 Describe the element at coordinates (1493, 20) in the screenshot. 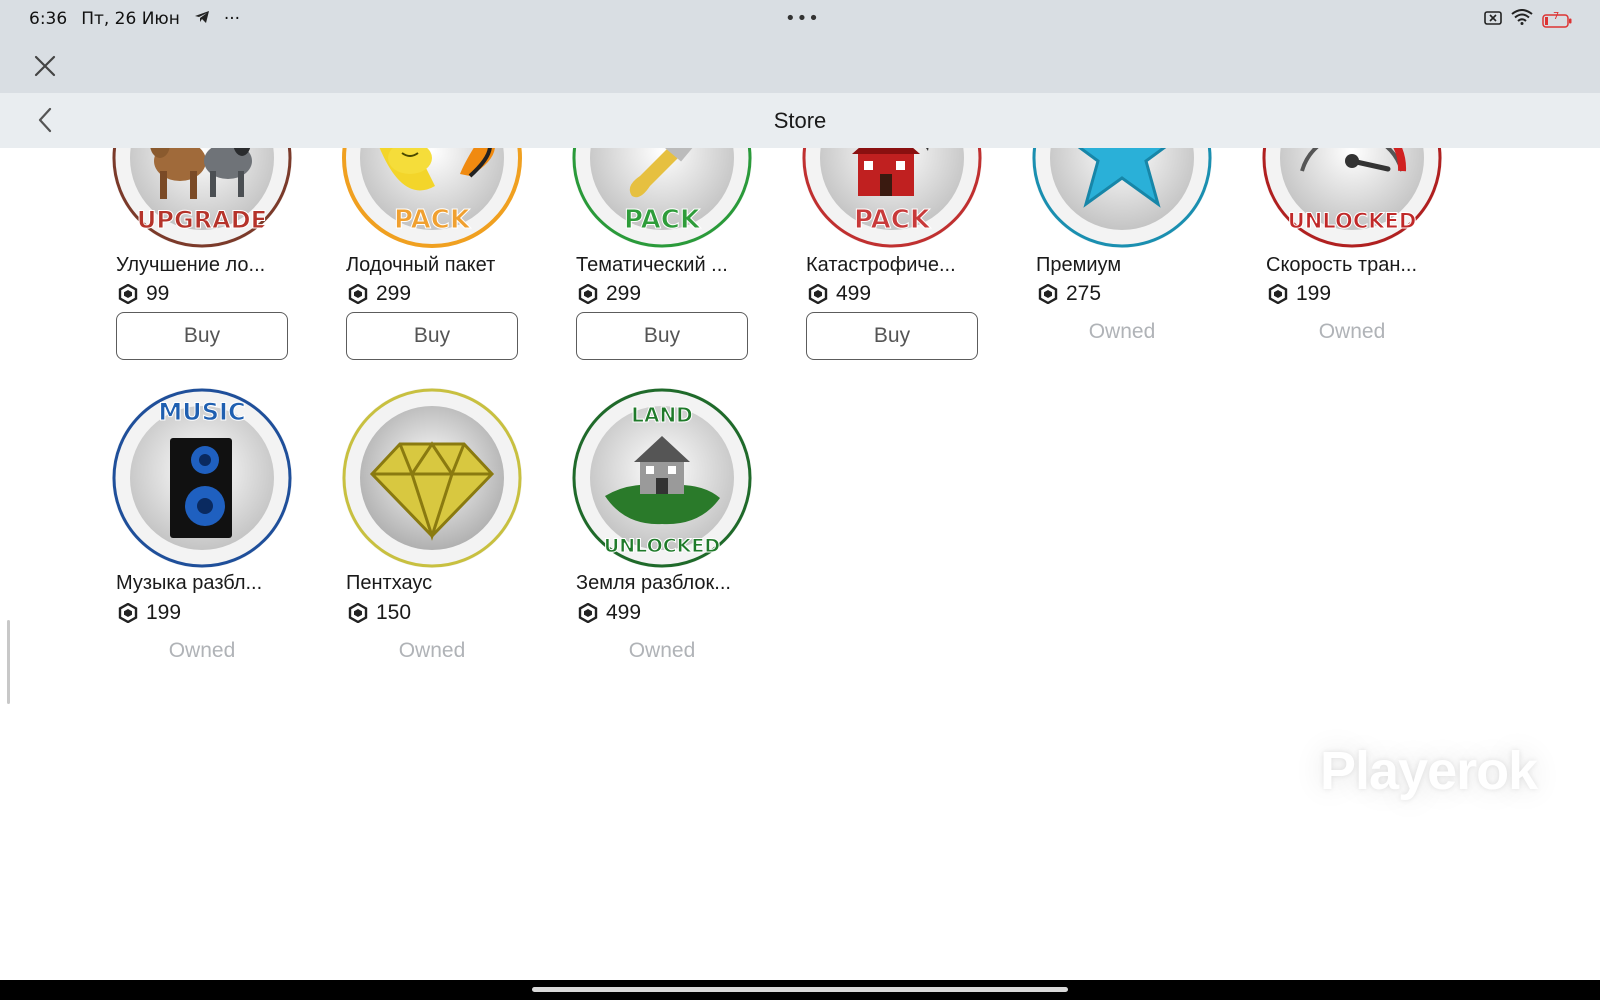

I see `sim-off-icon` at that location.